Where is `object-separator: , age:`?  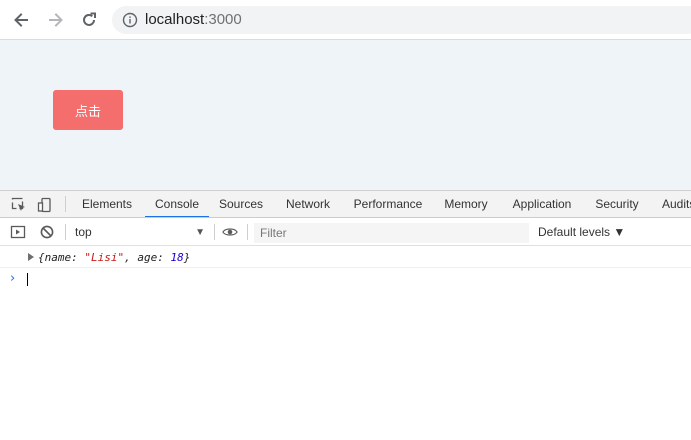
object-separator: , age: is located at coordinates (147, 257).